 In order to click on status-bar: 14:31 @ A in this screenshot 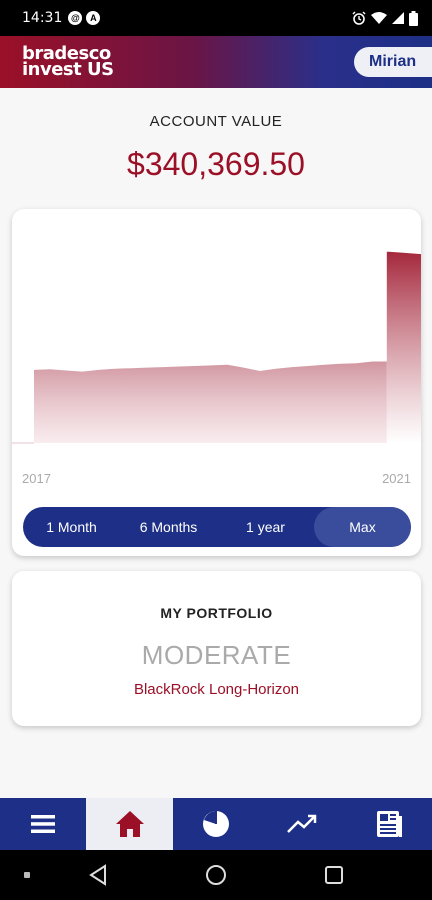, I will do `click(216, 18)`.